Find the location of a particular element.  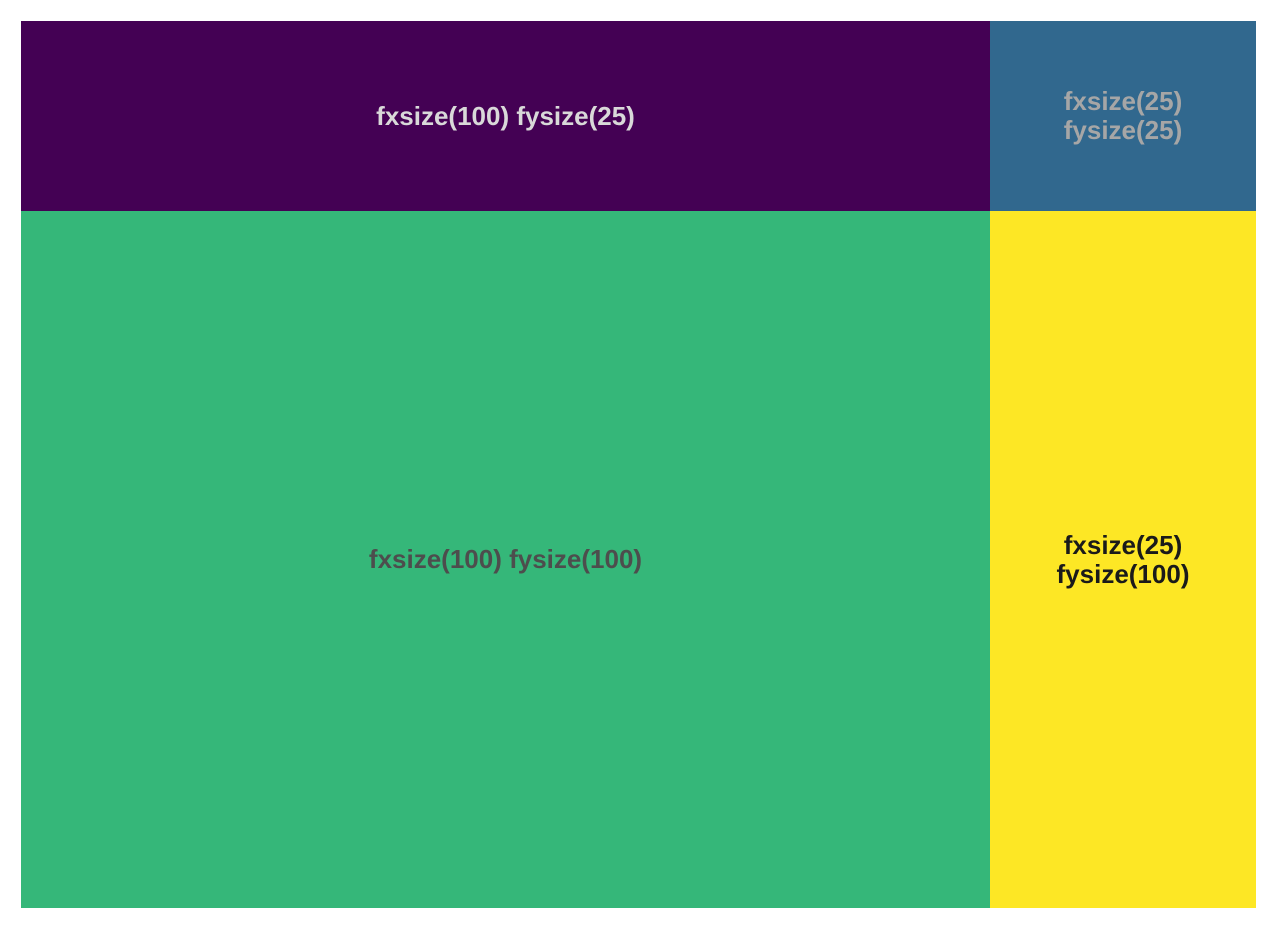

tile-fxsize25-fysize25: fxsize(25) fysize(25) is located at coordinates (1123, 116).